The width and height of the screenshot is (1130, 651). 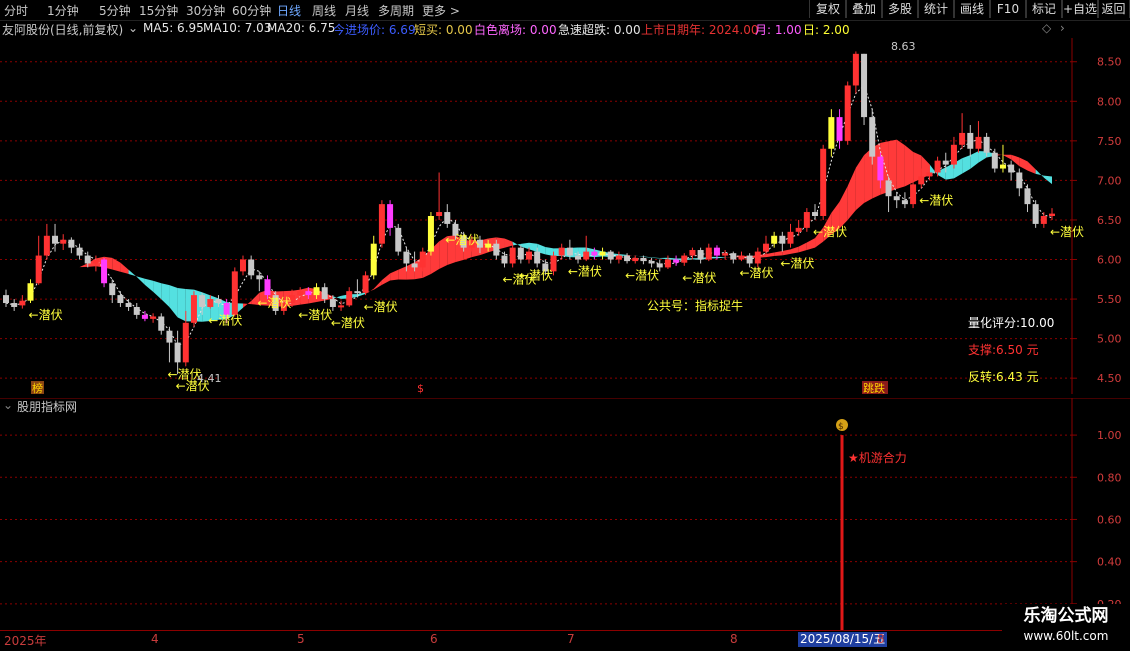 I want to click on back-button: 返回, so click(x=1113, y=9).